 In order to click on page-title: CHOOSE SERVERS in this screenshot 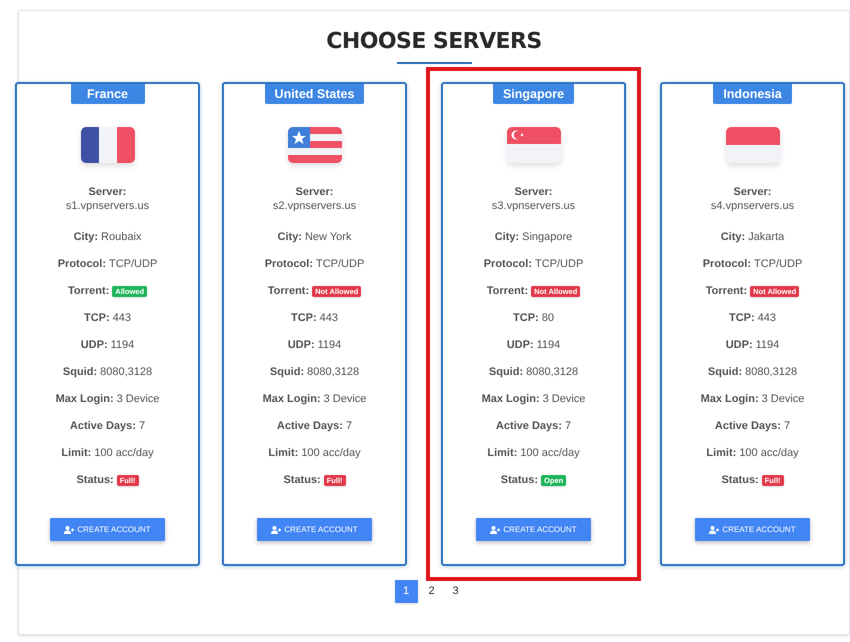, I will do `click(434, 42)`.